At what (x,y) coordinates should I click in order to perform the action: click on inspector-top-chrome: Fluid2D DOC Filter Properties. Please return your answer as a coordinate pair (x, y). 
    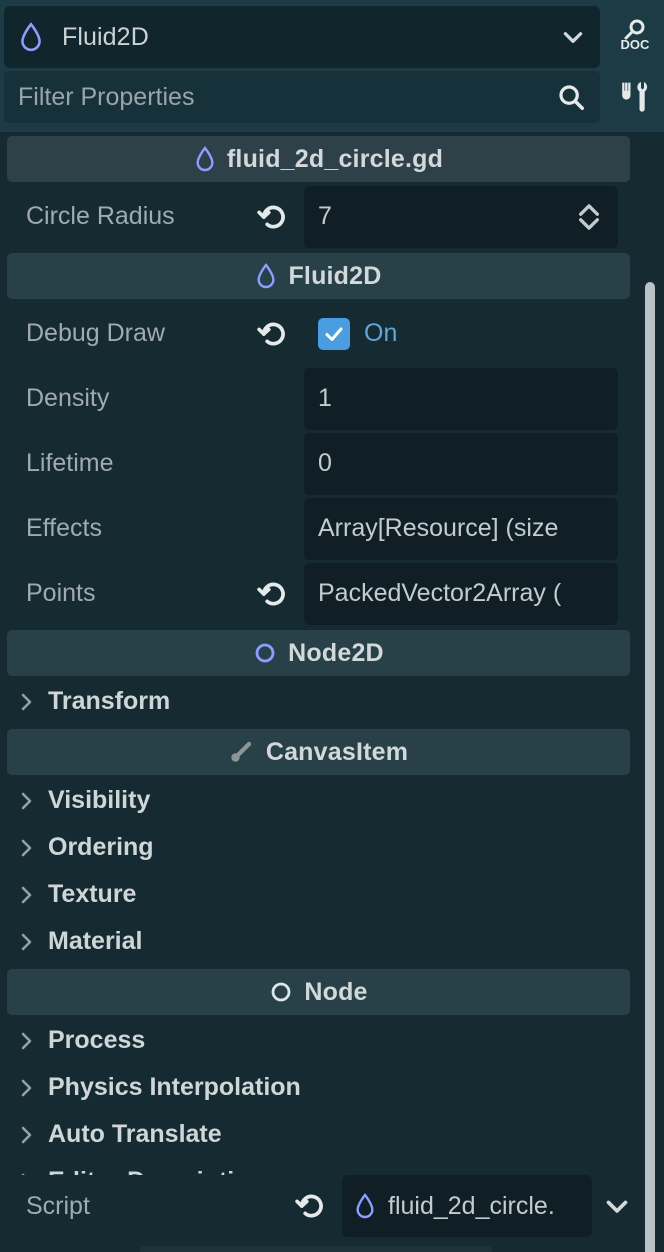
    Looking at the image, I should click on (332, 63).